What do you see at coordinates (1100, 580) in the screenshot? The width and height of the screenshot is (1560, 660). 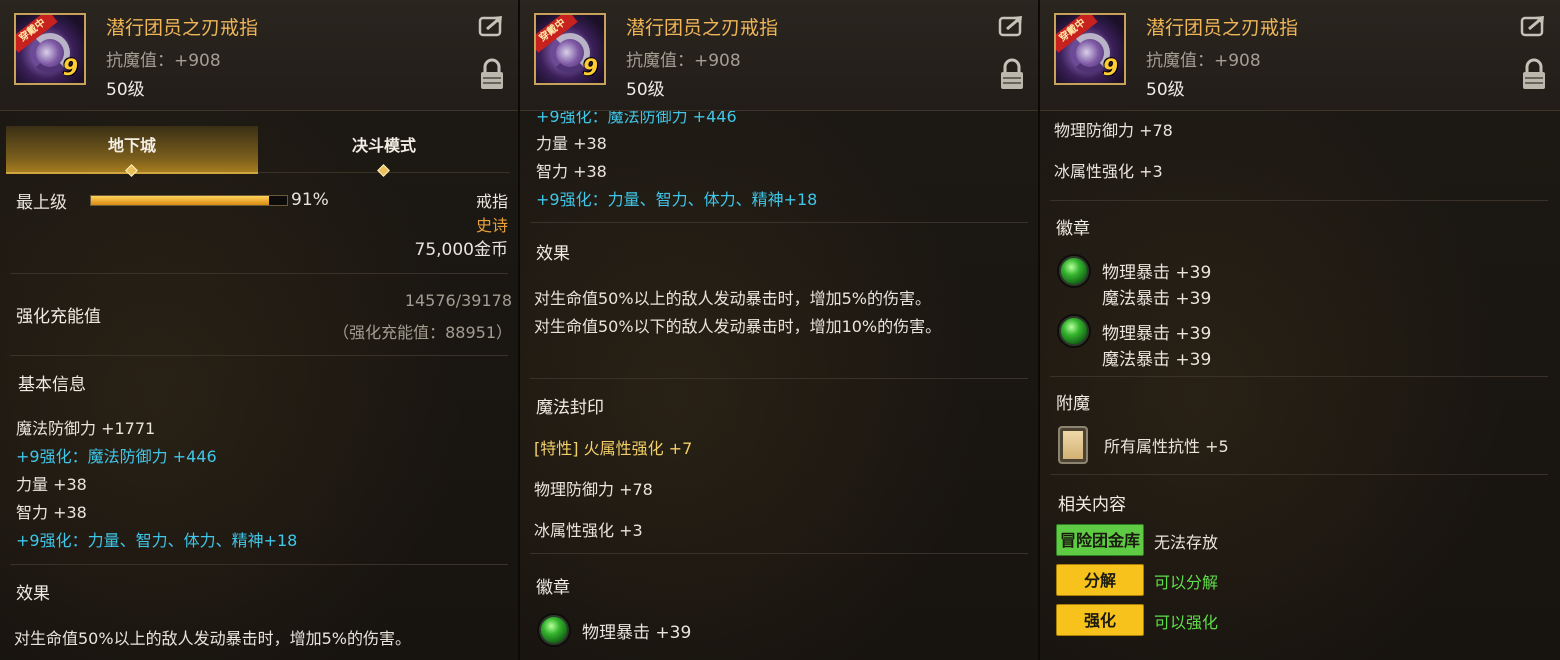 I see `disassemble-tag: 分解` at bounding box center [1100, 580].